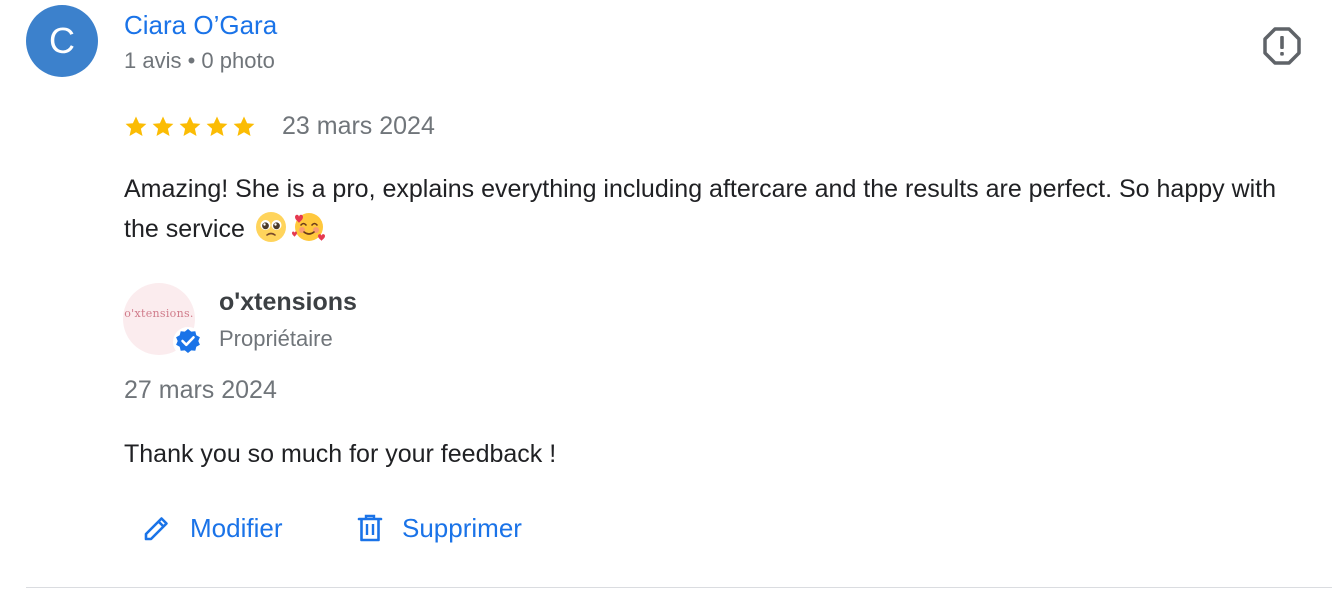 Image resolution: width=1340 pixels, height=598 pixels. I want to click on owner-logo: o'xtensions., so click(163, 320).